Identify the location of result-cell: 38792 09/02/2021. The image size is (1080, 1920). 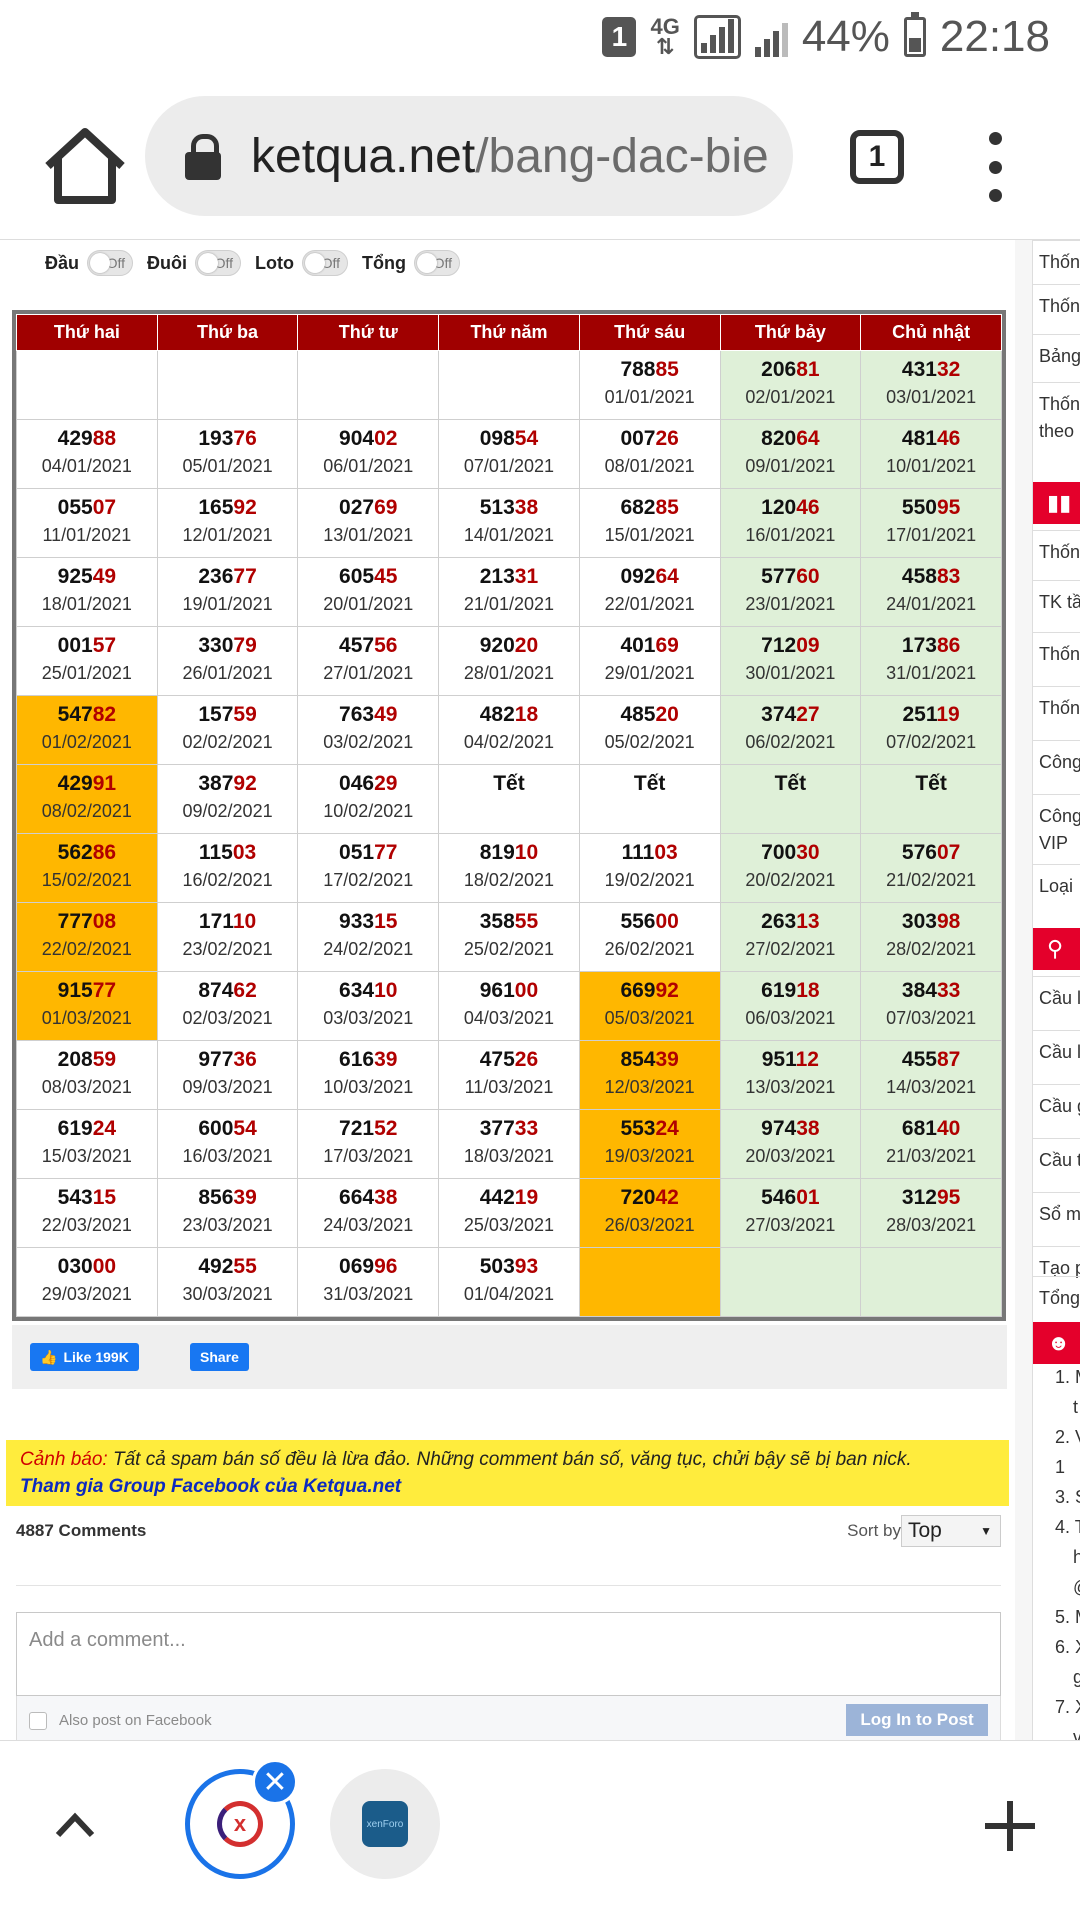
(227, 799).